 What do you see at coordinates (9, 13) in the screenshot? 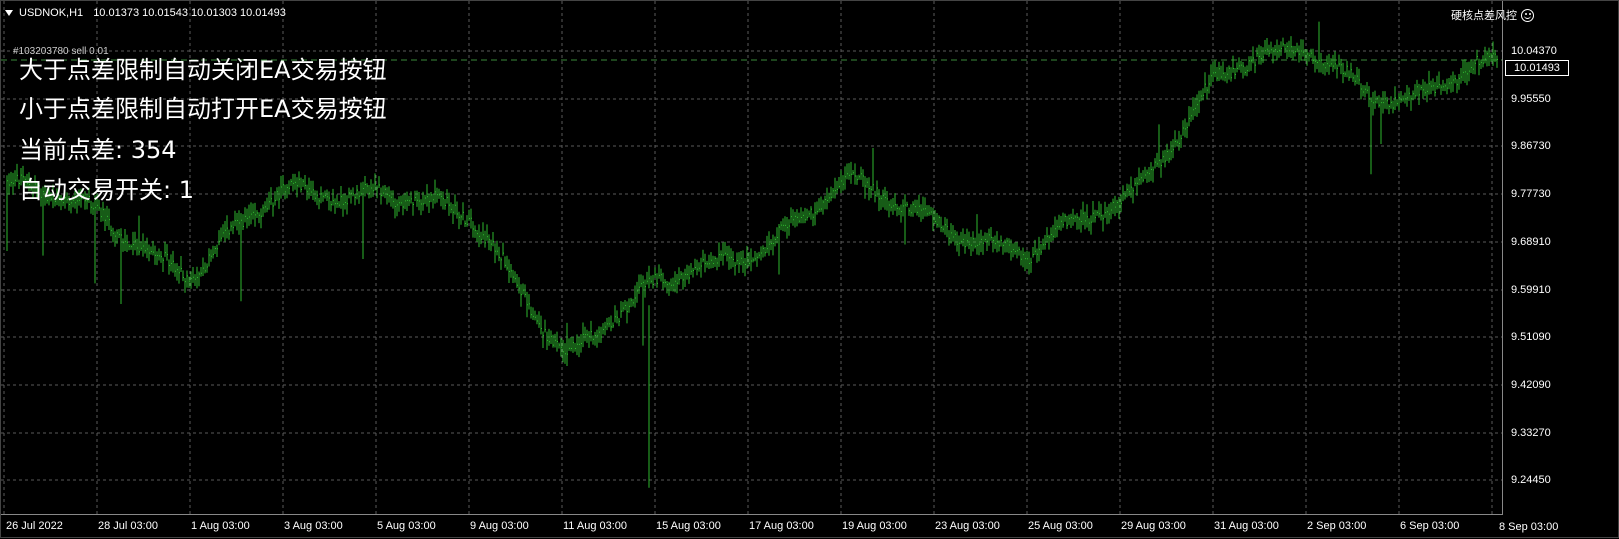
I see `dropdown-triangle-icon` at bounding box center [9, 13].